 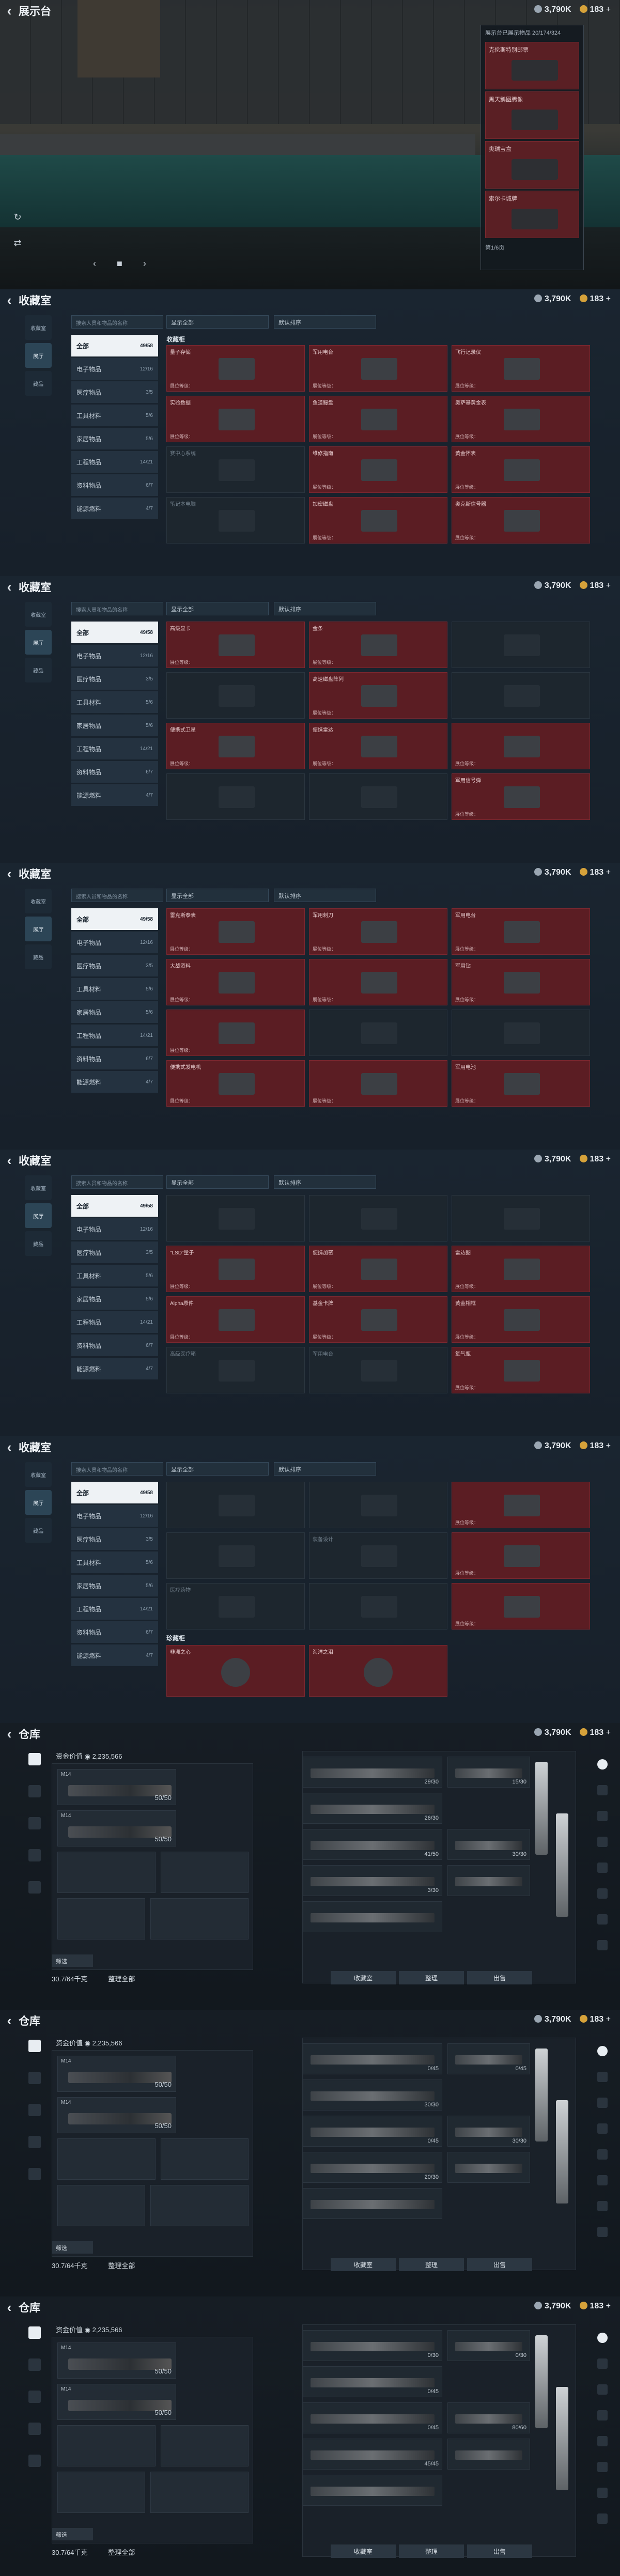 I want to click on collection-item: 维修指南 展位等级：, so click(x=378, y=469).